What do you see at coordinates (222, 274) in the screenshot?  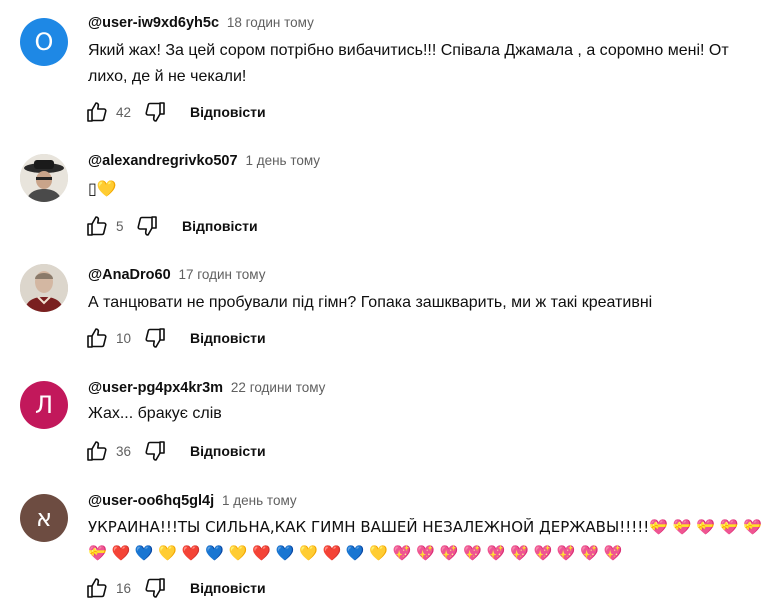 I see `comment-timestamp: 17 годин тому` at bounding box center [222, 274].